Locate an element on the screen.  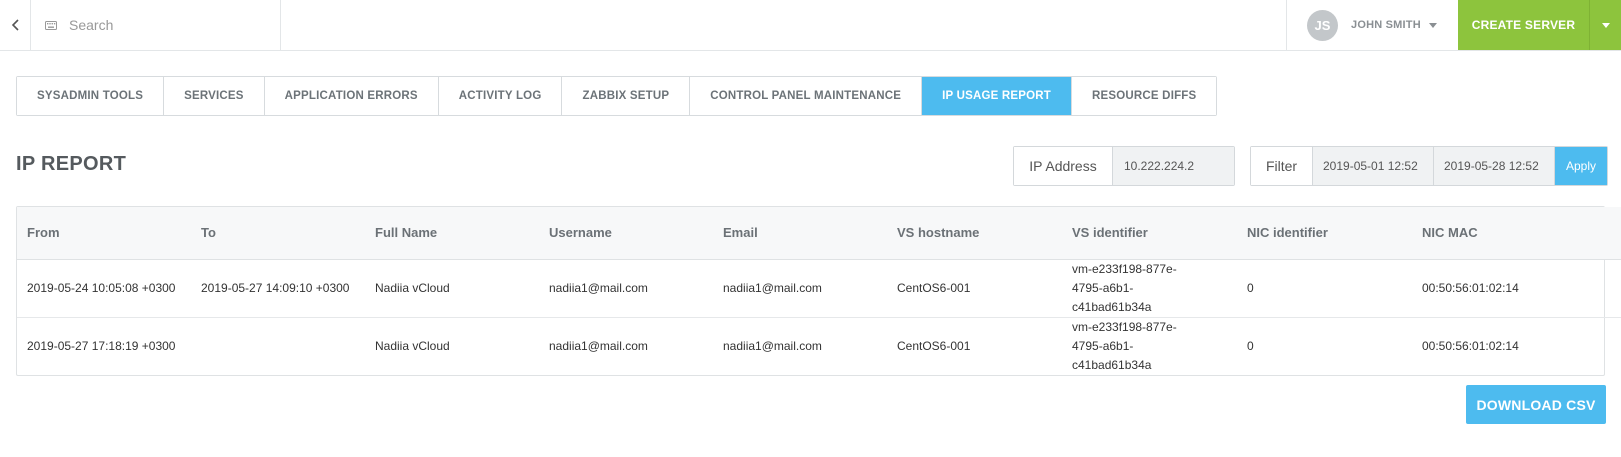
column-header-username: Username is located at coordinates (626, 233).